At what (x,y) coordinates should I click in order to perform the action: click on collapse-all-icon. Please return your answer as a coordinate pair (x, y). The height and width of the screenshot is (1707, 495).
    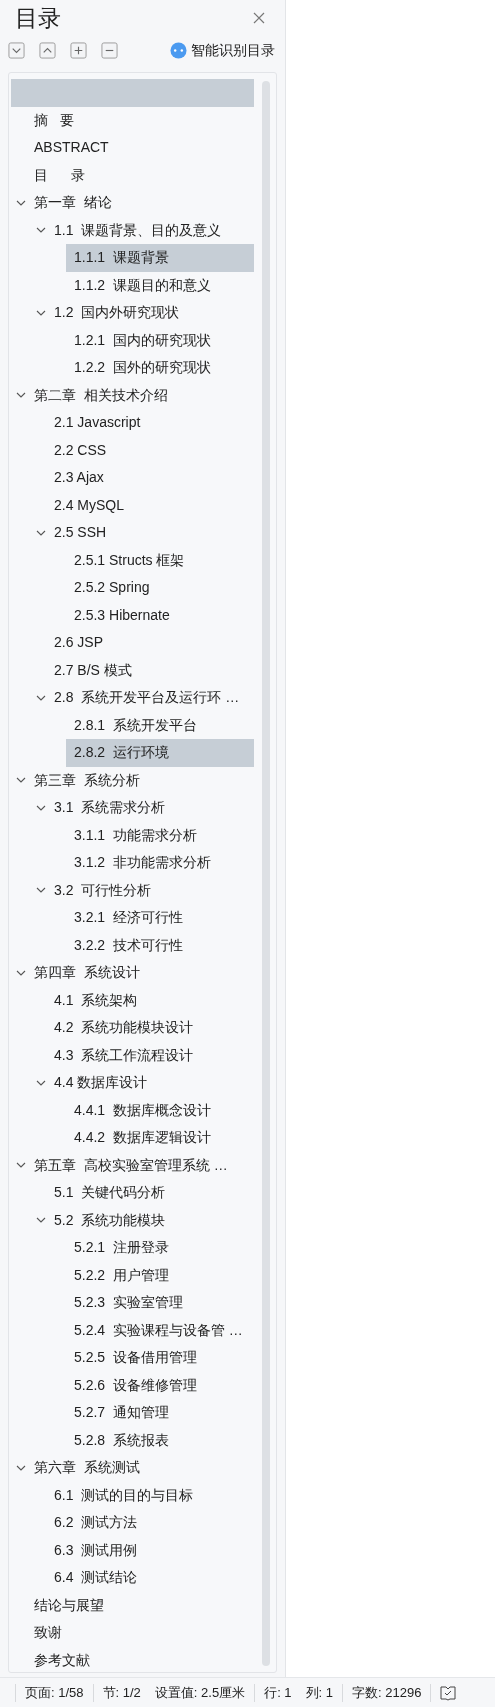
    Looking at the image, I should click on (47, 50).